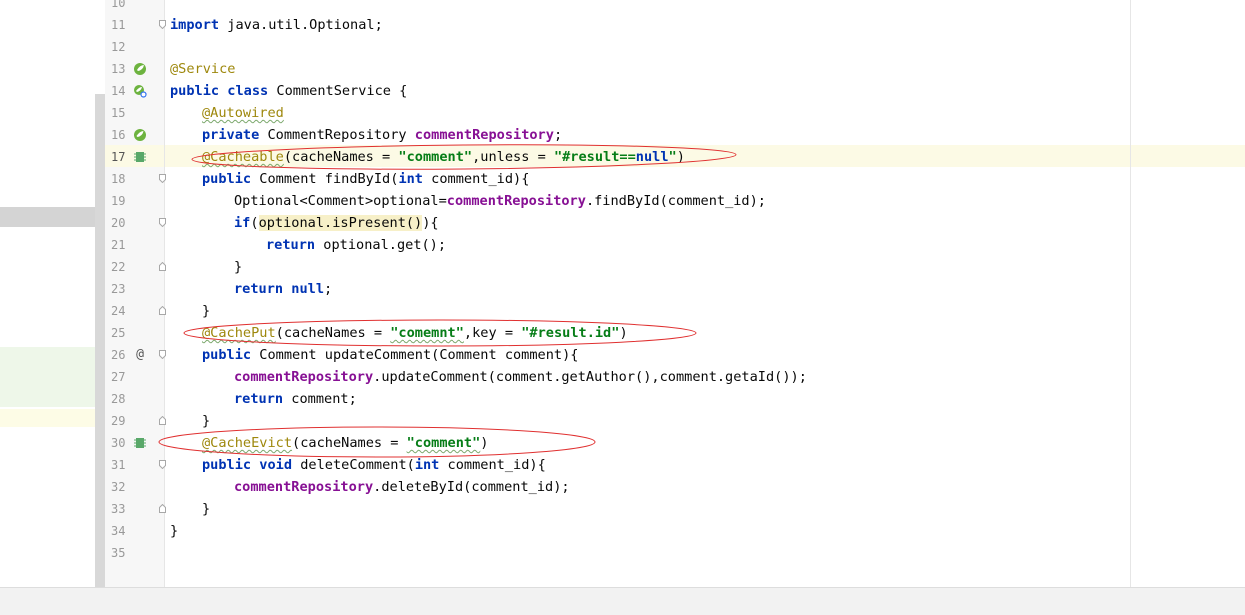 Image resolution: width=1245 pixels, height=615 pixels. I want to click on line-number: 15, so click(118, 113).